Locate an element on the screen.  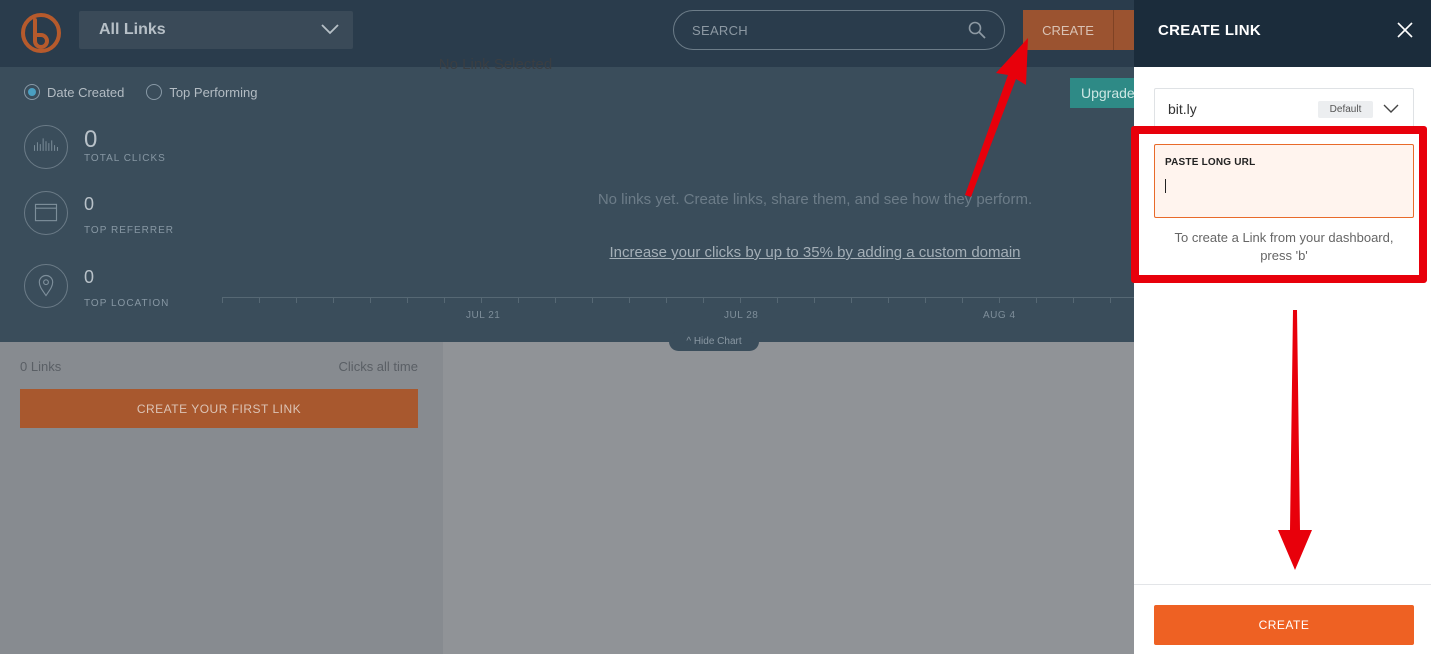
bitly-logo-icon is located at coordinates (41, 33).